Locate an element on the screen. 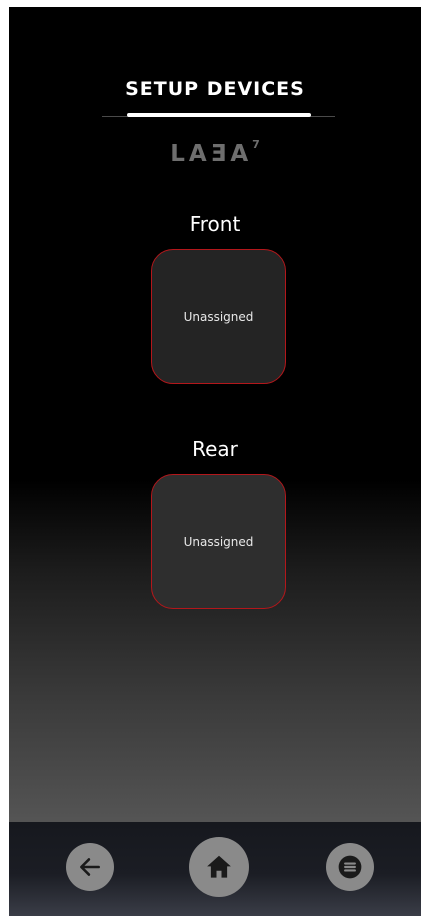  arrow-left-icon is located at coordinates (90, 867).